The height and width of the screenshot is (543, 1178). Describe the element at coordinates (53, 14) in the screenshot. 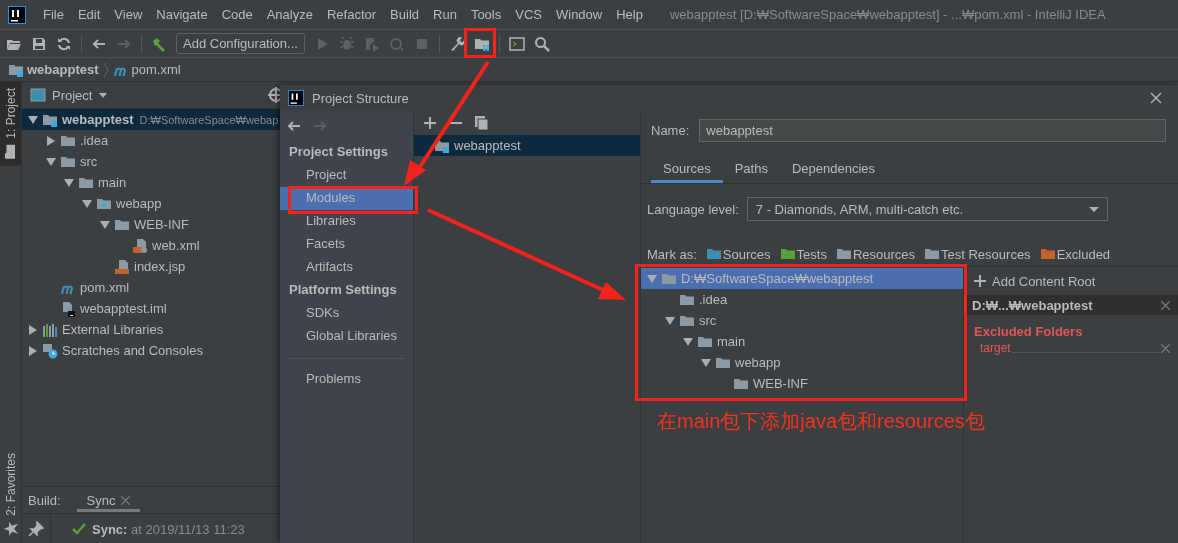

I see `menu-item: File` at that location.